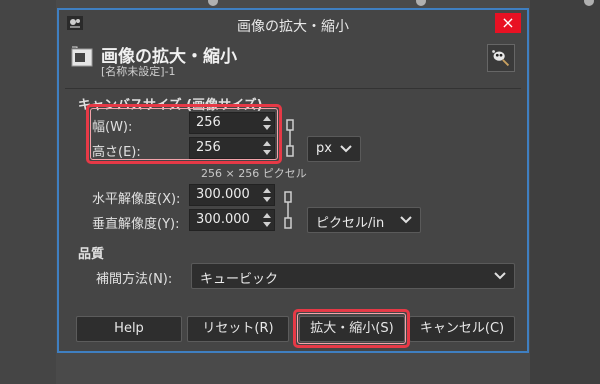  What do you see at coordinates (28, 192) in the screenshot?
I see `background-left` at bounding box center [28, 192].